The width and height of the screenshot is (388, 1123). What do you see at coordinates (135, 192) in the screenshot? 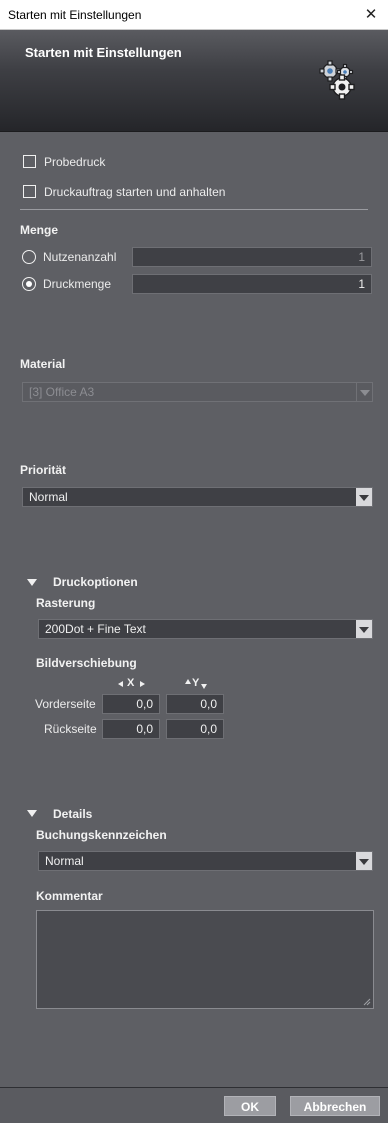
I see `start-pause-label: Druckauftrag starten und anhalten` at bounding box center [135, 192].